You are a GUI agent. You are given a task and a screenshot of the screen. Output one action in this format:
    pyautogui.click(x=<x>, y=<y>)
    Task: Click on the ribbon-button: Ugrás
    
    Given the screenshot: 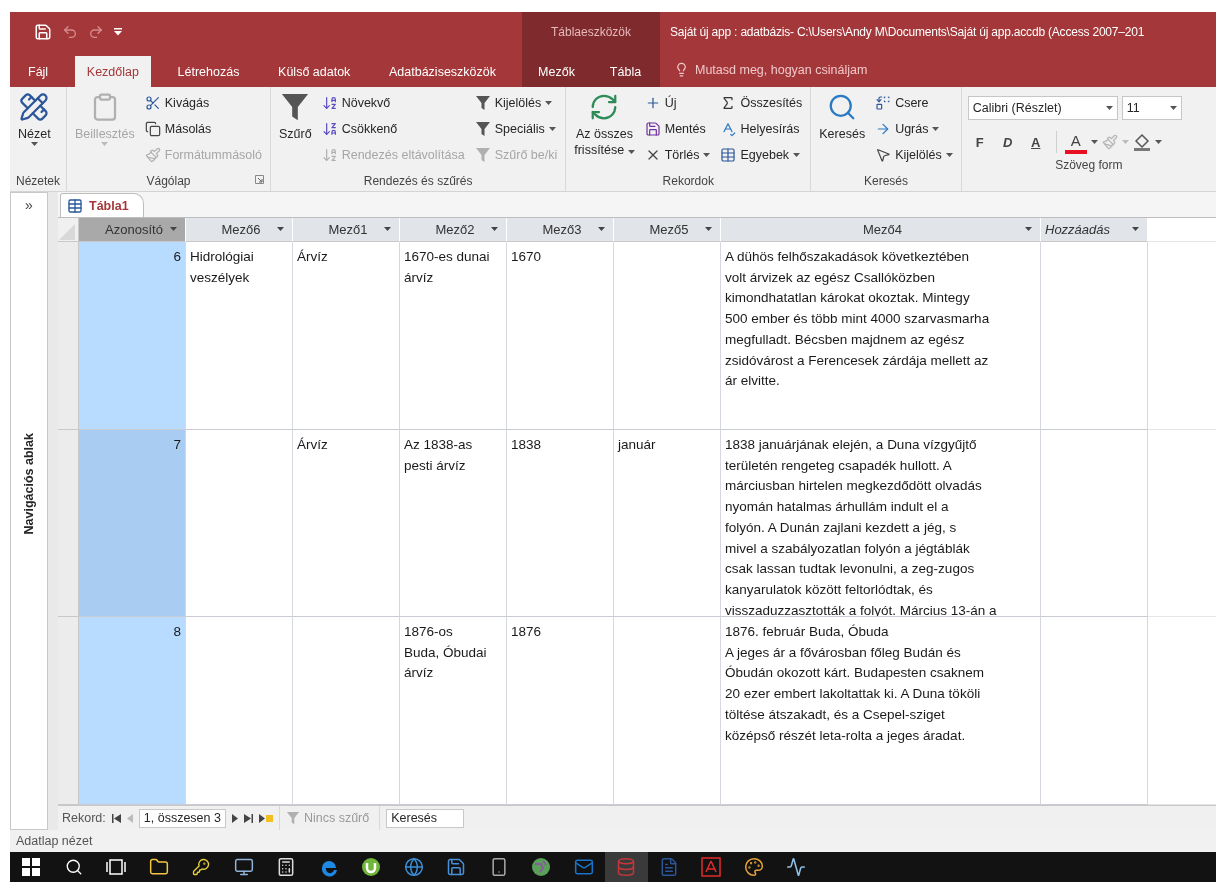 What is the action you would take?
    pyautogui.click(x=914, y=129)
    